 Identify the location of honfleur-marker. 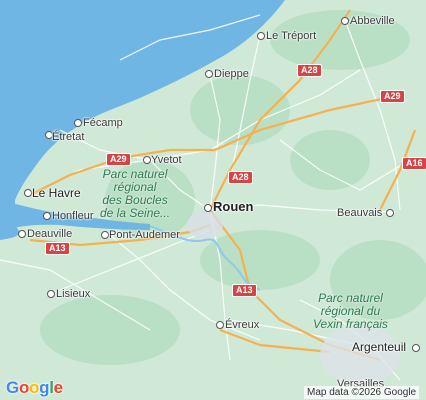
(47, 216).